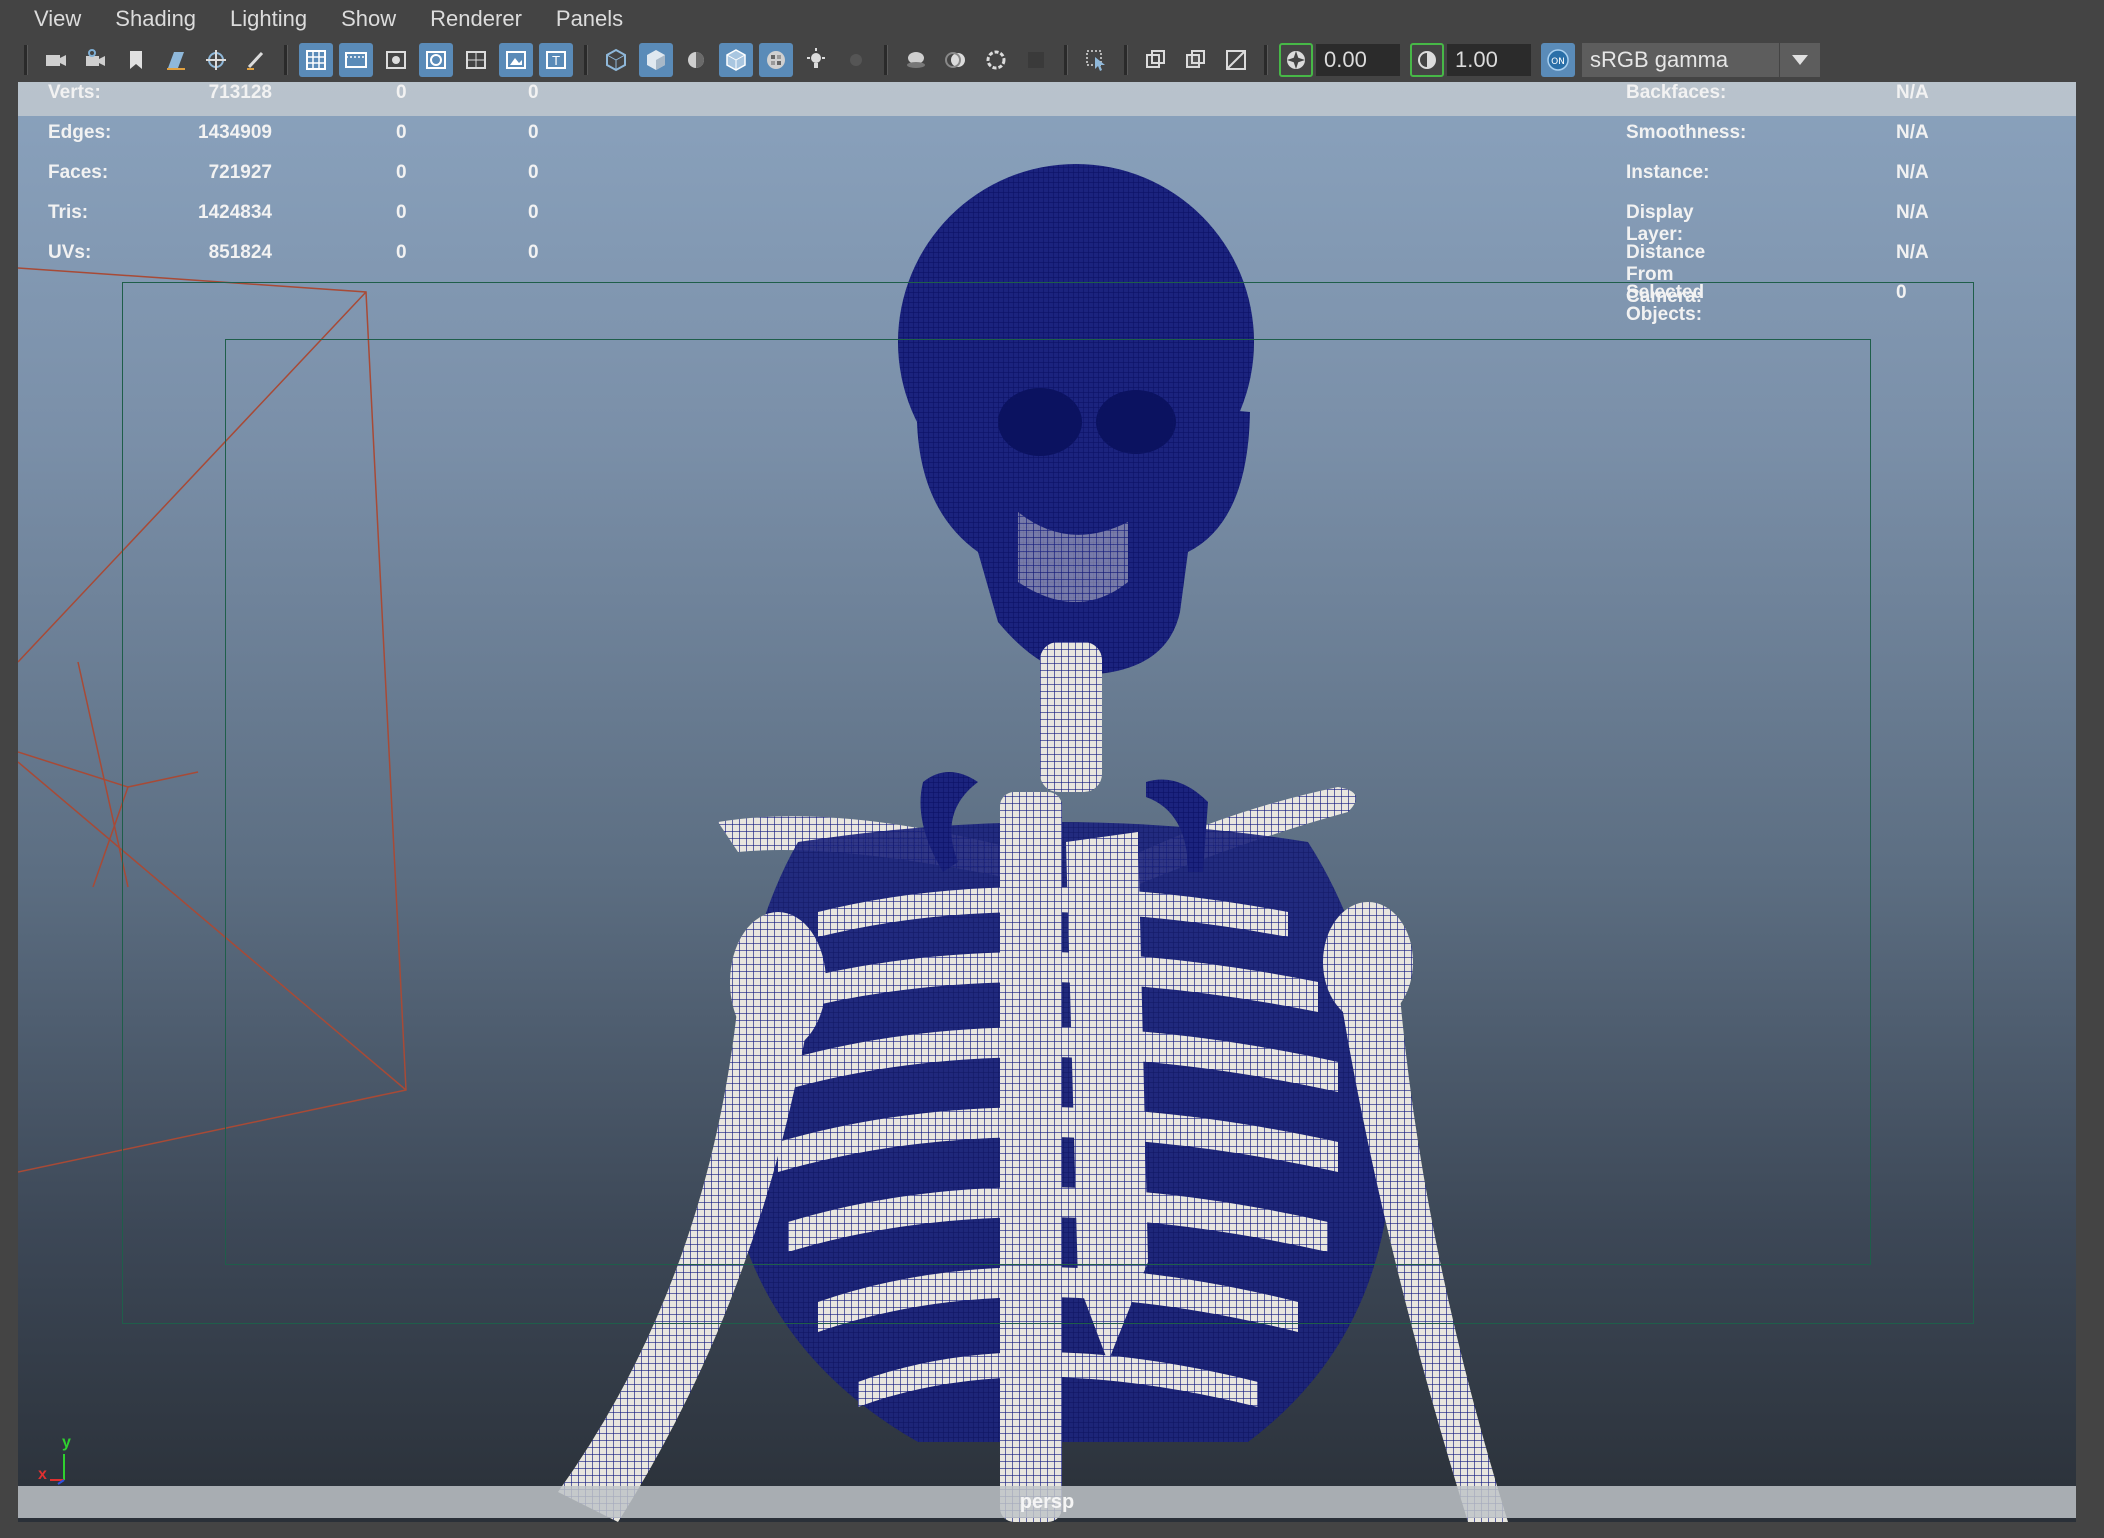 The width and height of the screenshot is (2104, 1538). I want to click on wireframe-on-shaded-icon, so click(736, 60).